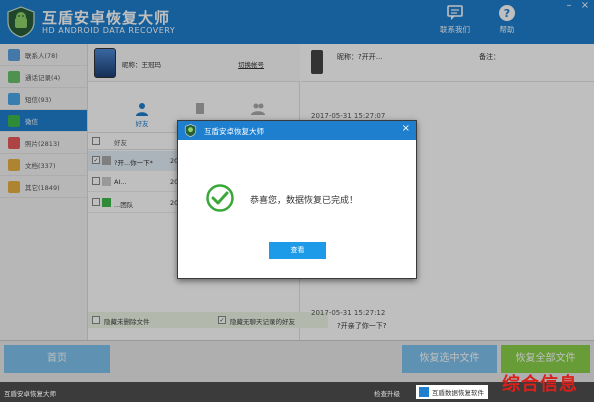 This screenshot has height=402, width=594. Describe the element at coordinates (540, 384) in the screenshot. I see `watermark-text: 综合信息` at that location.